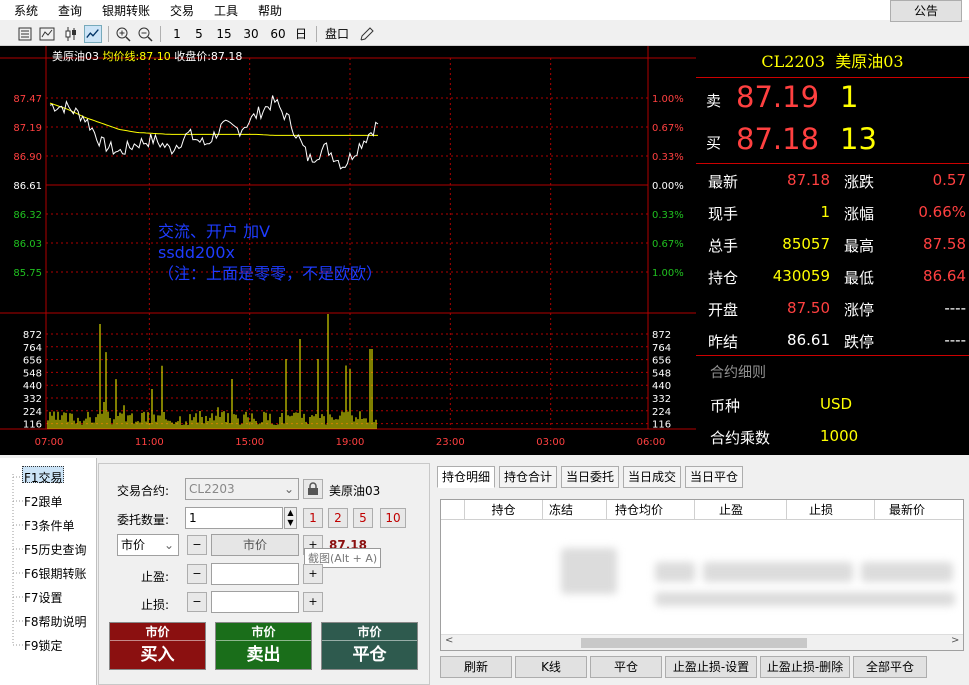 This screenshot has width=969, height=685. Describe the element at coordinates (290, 518) in the screenshot. I see `qty-stepper: ▲ ▼` at that location.